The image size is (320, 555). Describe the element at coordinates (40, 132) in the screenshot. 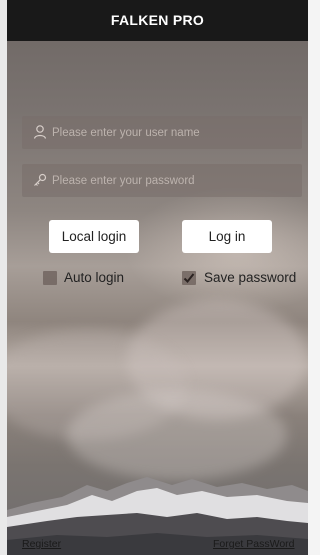

I see `user-icon` at that location.